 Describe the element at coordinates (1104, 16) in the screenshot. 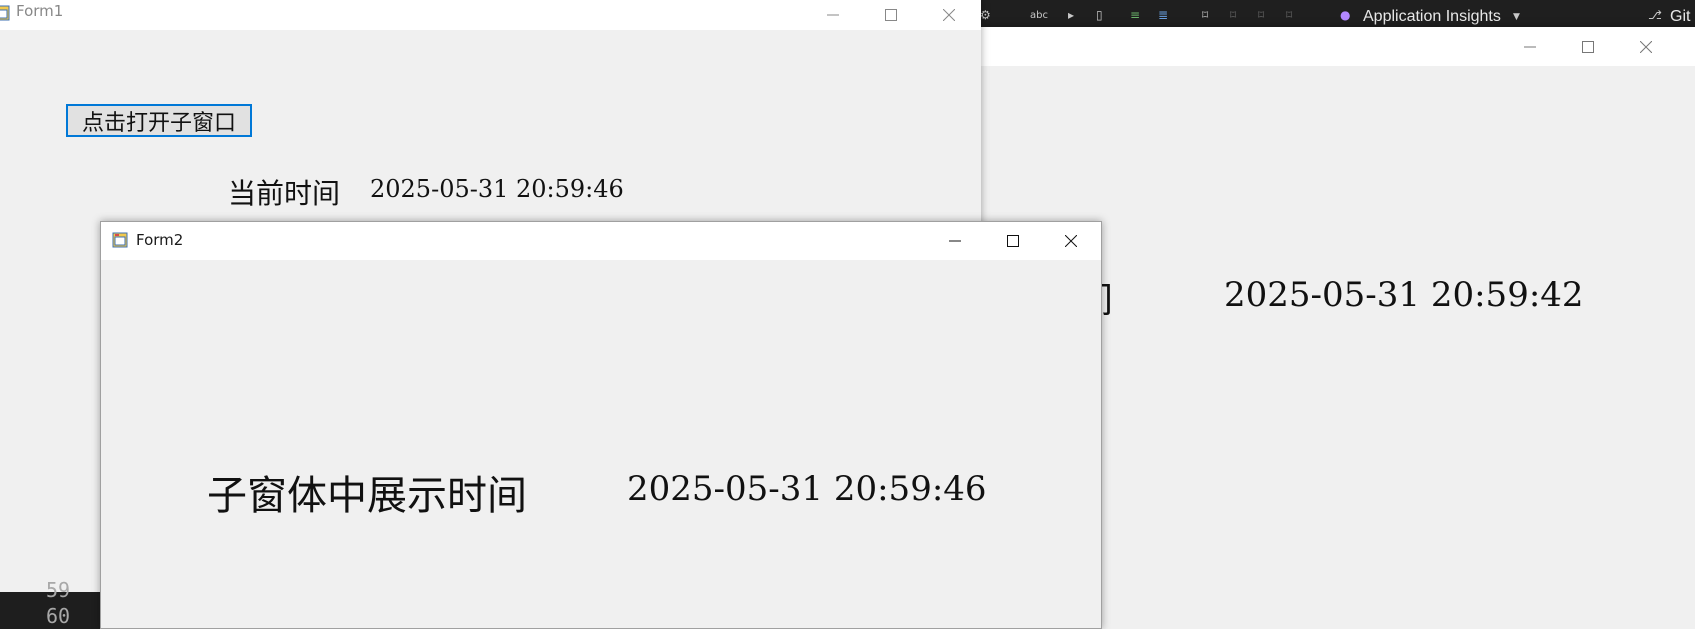

I see `columns-icon: ▯` at that location.